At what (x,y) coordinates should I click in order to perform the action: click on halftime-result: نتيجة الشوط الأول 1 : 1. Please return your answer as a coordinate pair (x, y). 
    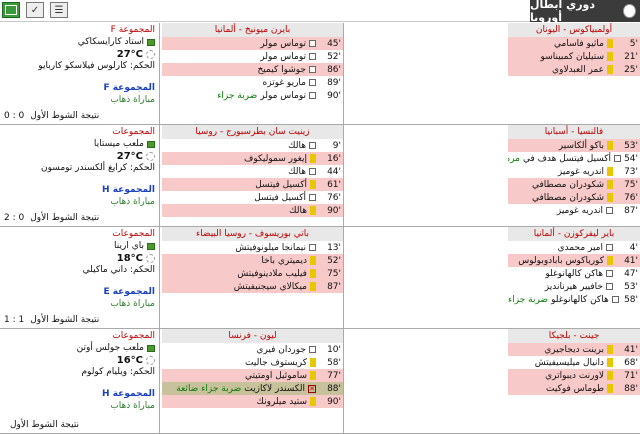
    Looking at the image, I should click on (51, 320).